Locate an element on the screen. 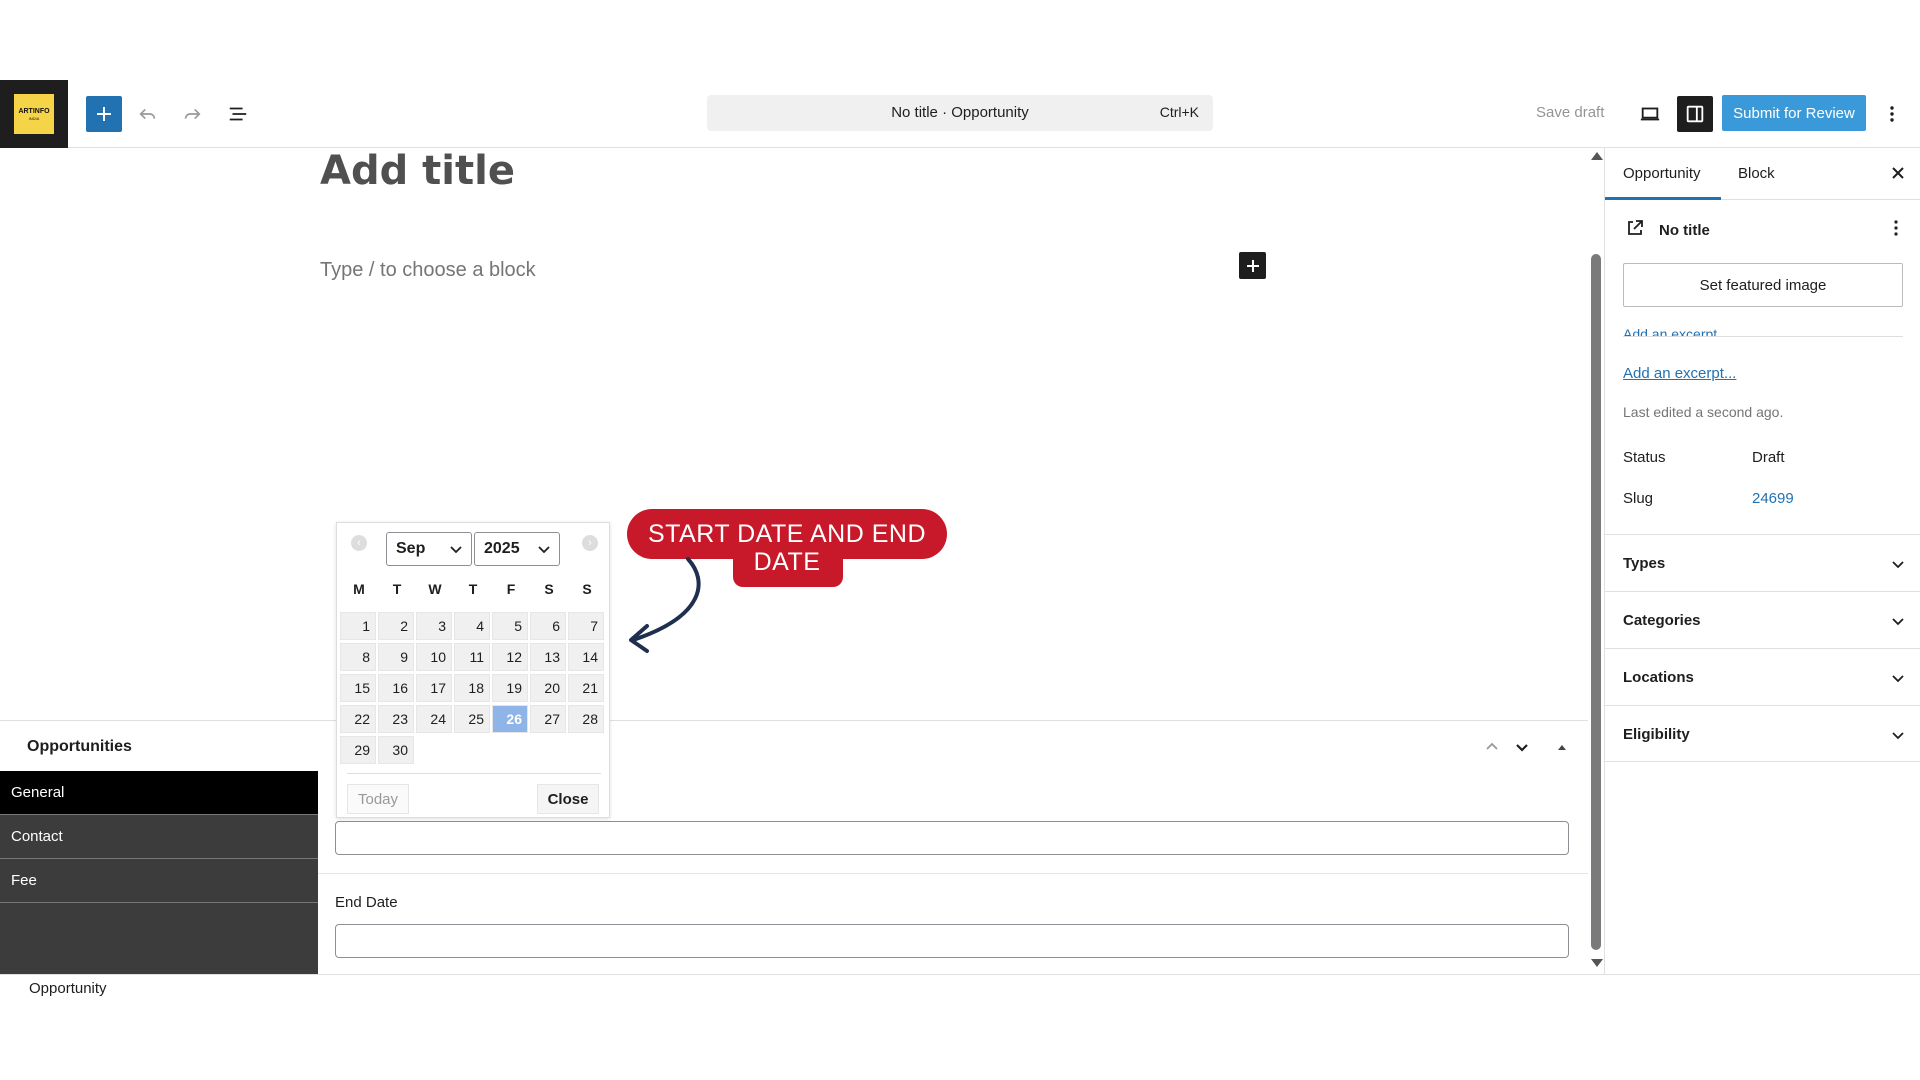 This screenshot has height=1080, width=1920. calendar-day: 25 is located at coordinates (472, 719).